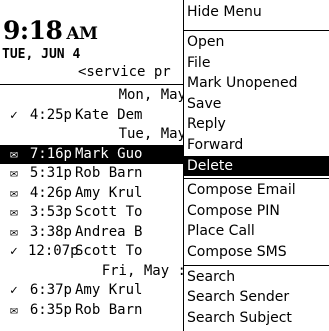  I want to click on menu-item-open: Open, so click(256, 42).